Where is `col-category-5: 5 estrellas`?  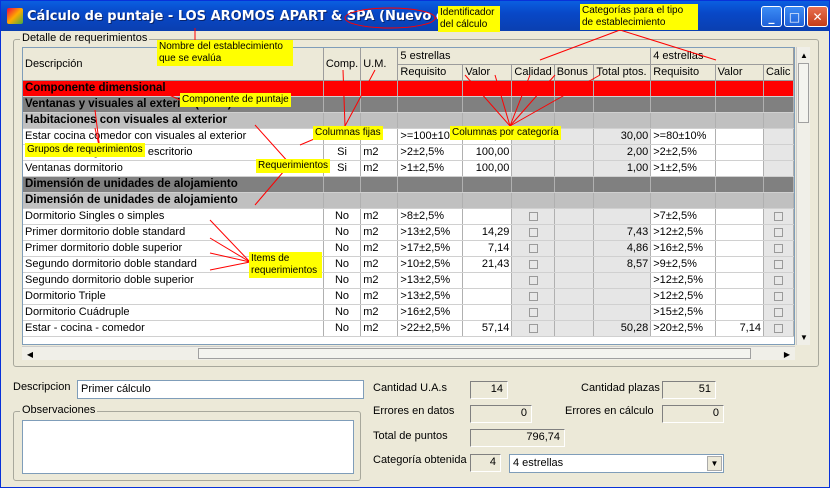 col-category-5: 5 estrellas is located at coordinates (524, 56).